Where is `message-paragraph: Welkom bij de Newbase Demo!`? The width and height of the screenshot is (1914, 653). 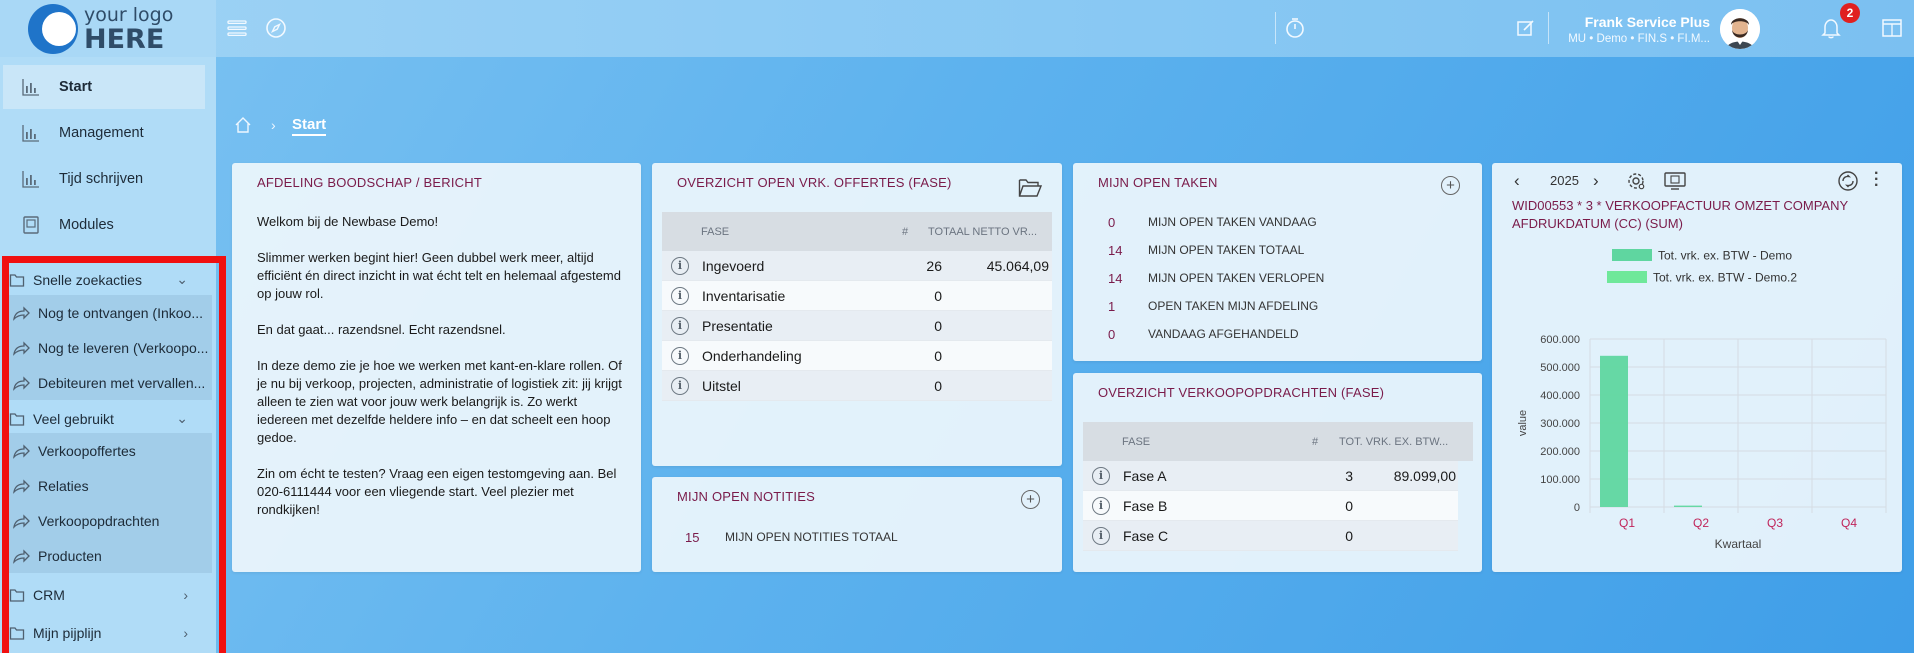
message-paragraph: Welkom bij de Newbase Demo! is located at coordinates (348, 221).